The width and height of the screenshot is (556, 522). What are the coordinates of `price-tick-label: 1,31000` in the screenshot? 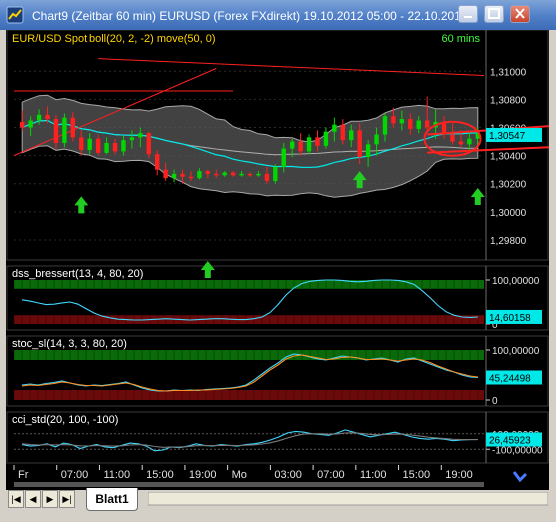 It's located at (508, 72).